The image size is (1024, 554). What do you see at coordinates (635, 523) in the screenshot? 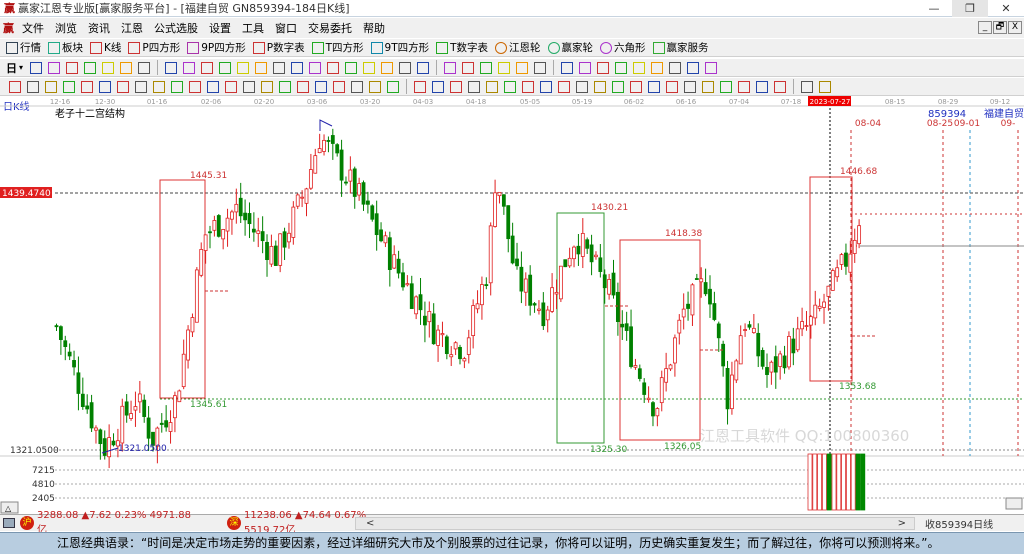
I see `horizontal-scrollbar: < >` at bounding box center [635, 523].